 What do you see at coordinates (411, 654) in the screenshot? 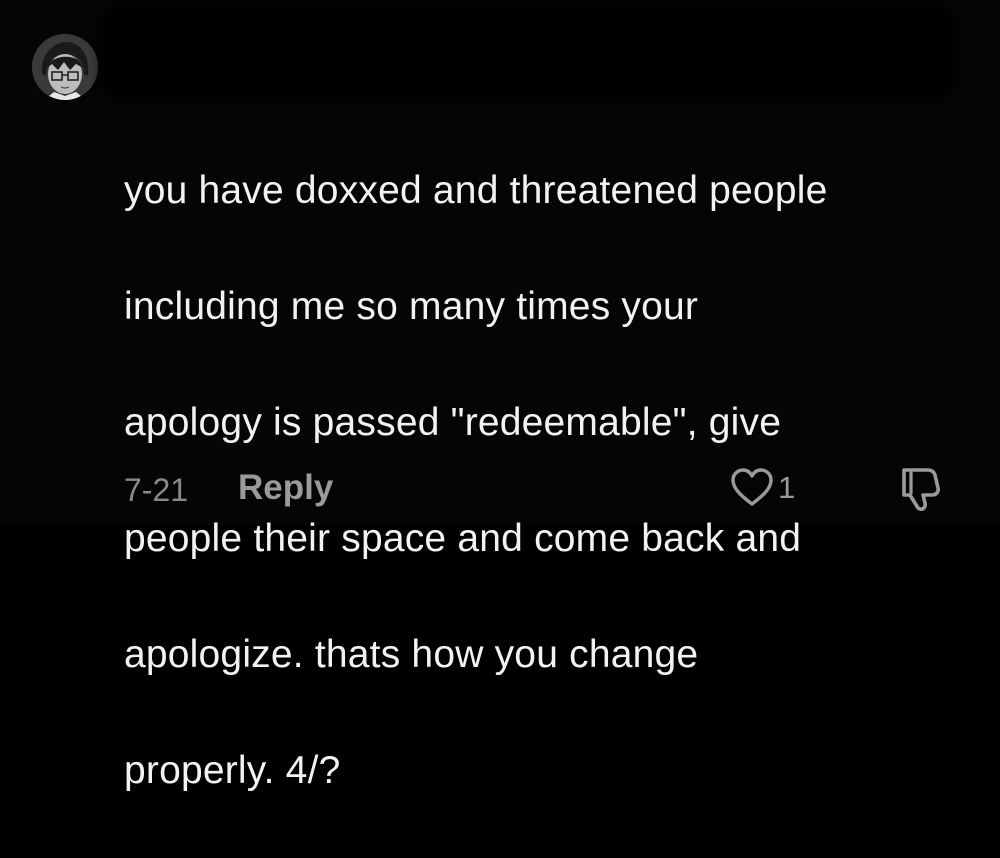
I see `comment-line: apologize. thats how you change` at bounding box center [411, 654].